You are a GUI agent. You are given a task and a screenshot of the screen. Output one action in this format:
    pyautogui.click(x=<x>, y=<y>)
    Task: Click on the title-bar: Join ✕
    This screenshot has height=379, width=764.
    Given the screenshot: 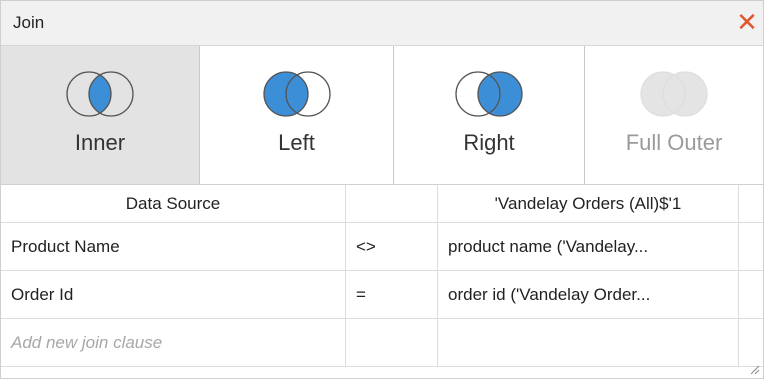 What is the action you would take?
    pyautogui.click(x=382, y=23)
    